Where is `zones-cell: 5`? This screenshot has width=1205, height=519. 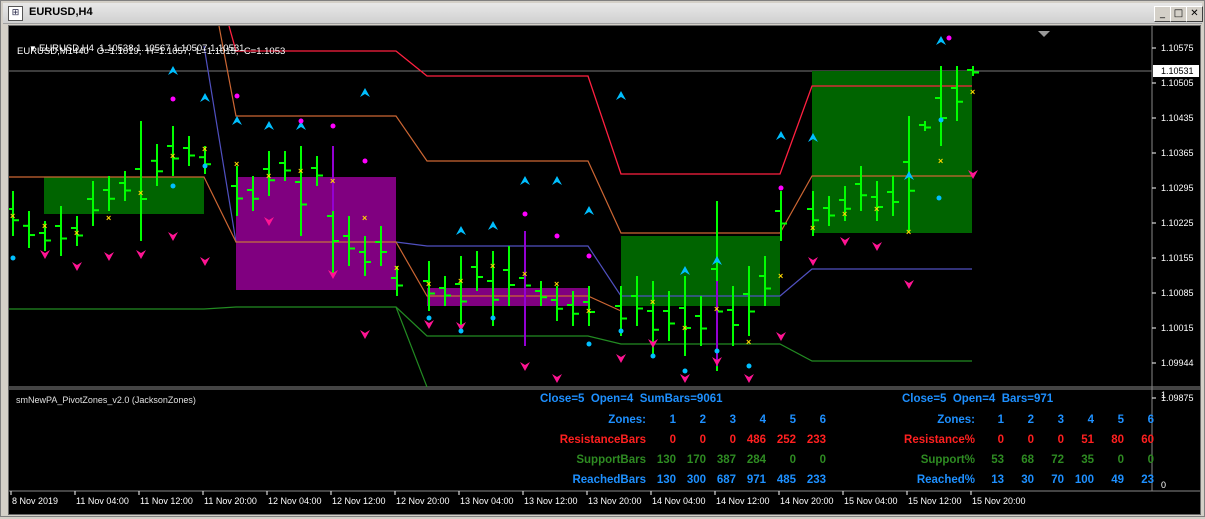
zones-cell: 5 is located at coordinates (792, 420).